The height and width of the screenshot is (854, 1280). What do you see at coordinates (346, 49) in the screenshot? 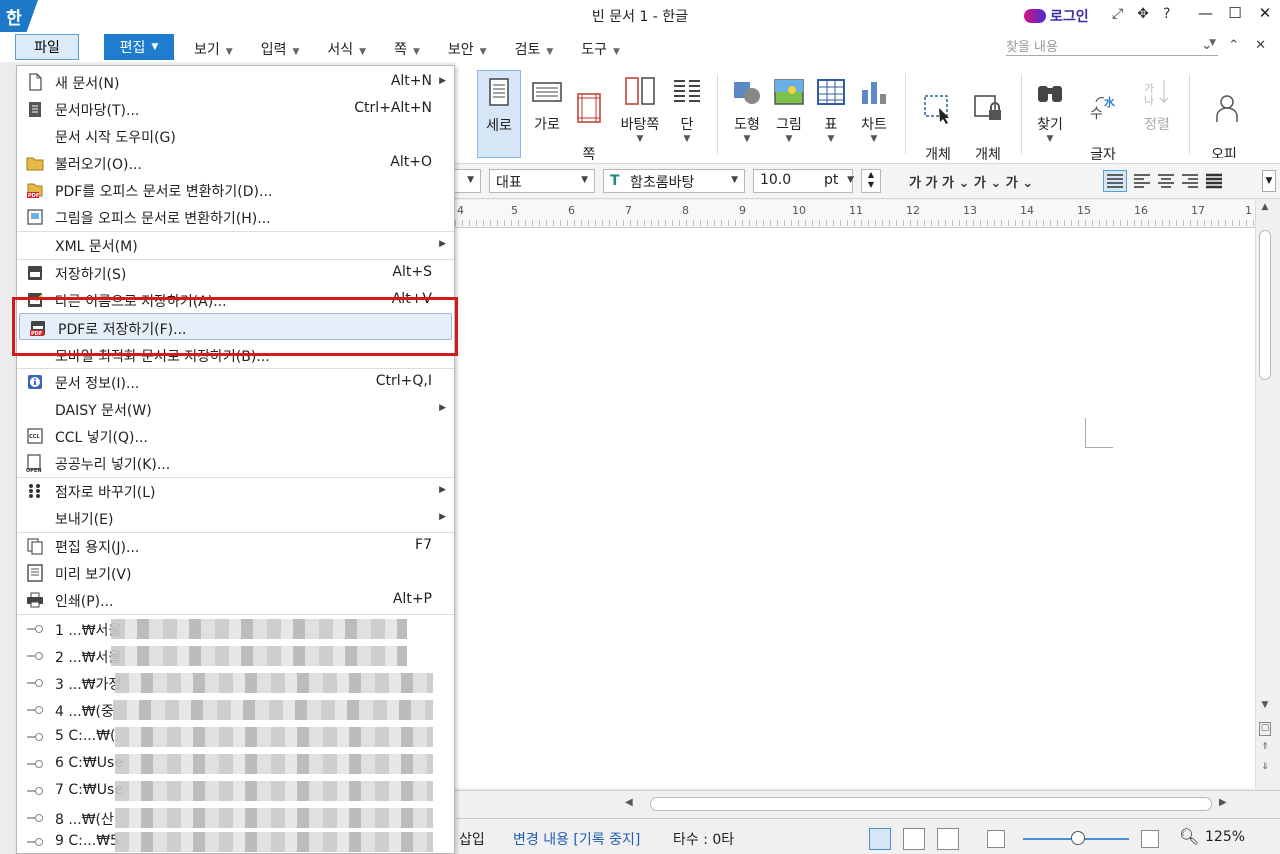
I see `menu-format: 서식 ▼` at bounding box center [346, 49].